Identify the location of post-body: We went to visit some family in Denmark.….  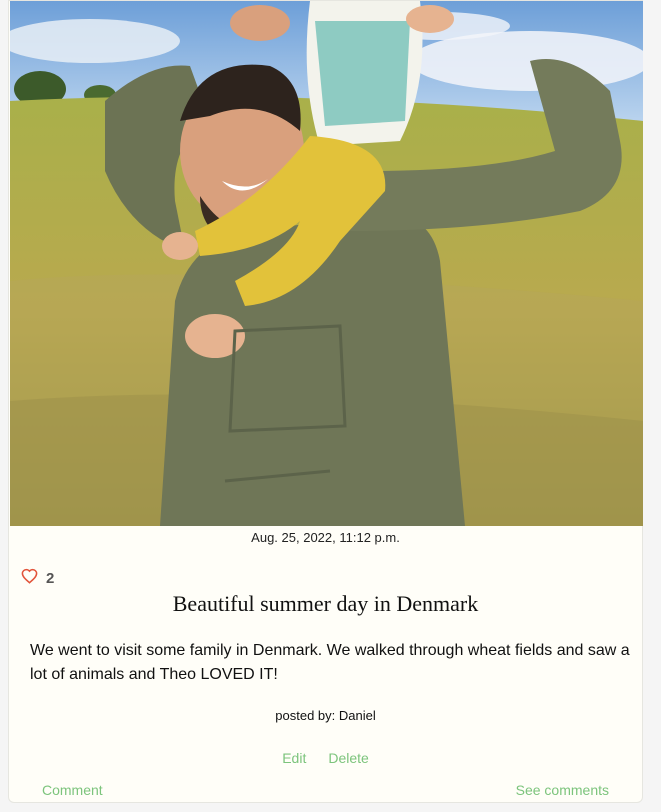
(330, 662).